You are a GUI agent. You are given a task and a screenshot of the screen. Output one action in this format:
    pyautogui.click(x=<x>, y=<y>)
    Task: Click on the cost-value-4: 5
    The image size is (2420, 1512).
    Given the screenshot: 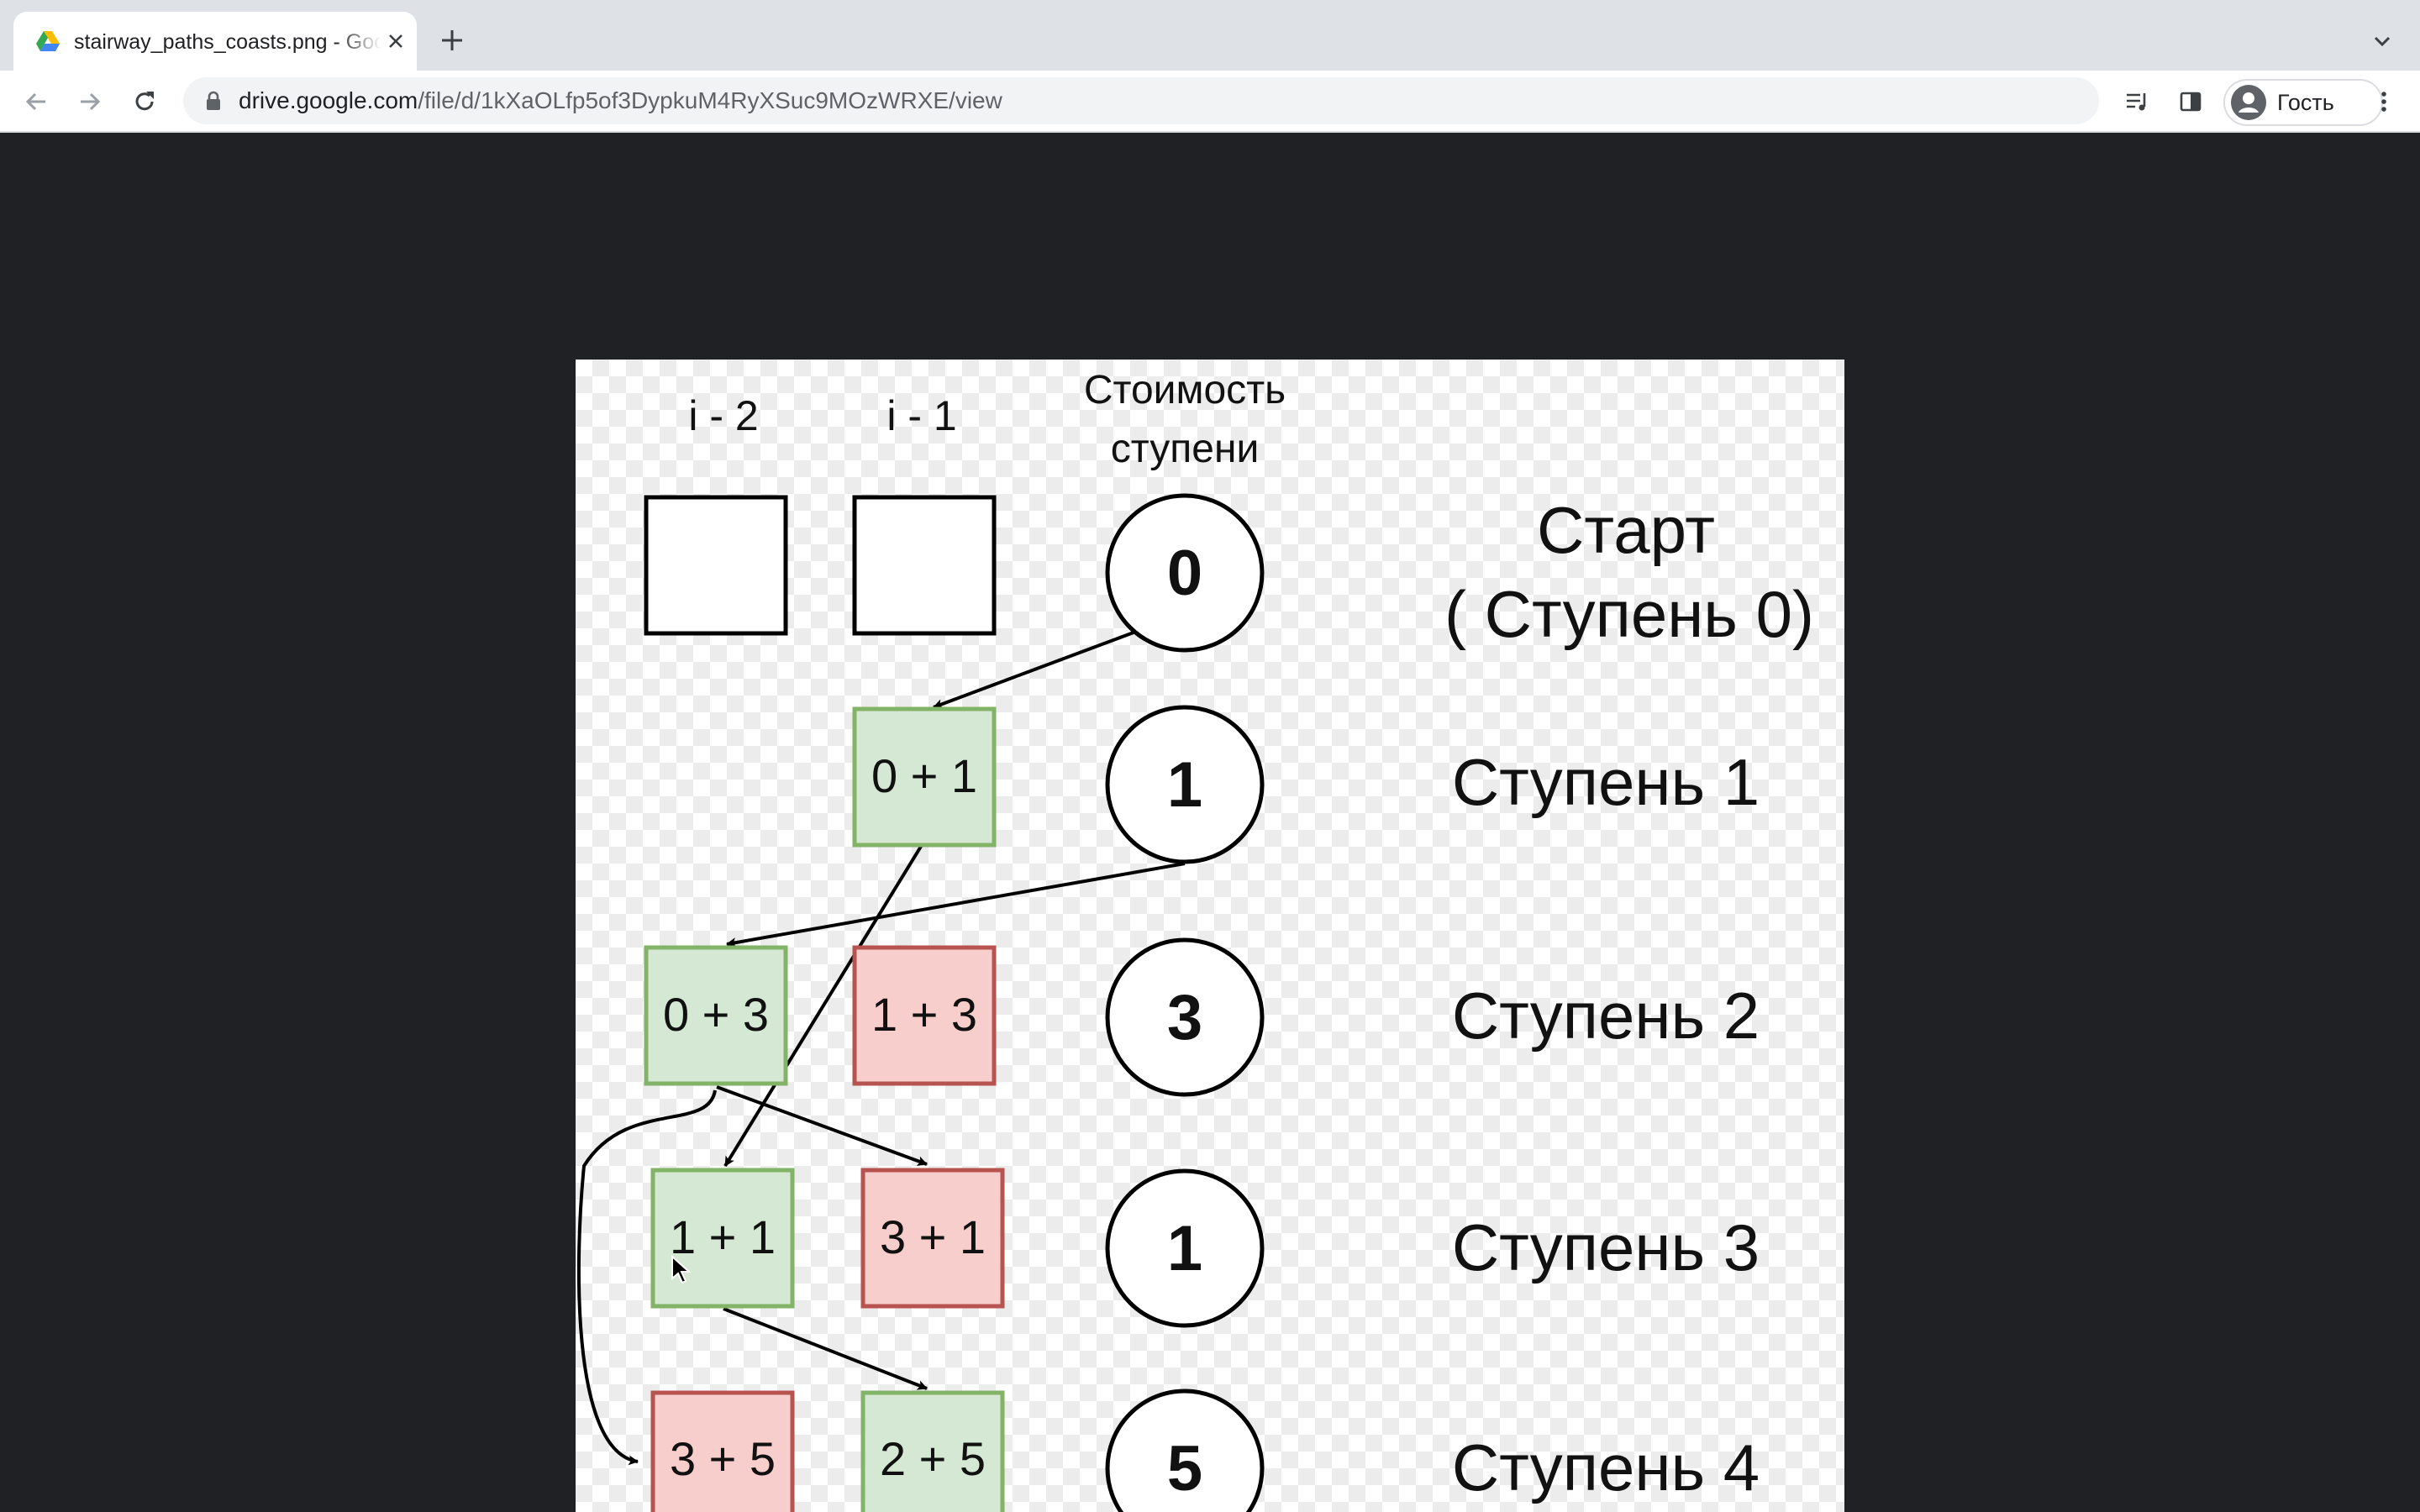 What is the action you would take?
    pyautogui.click(x=1184, y=1468)
    